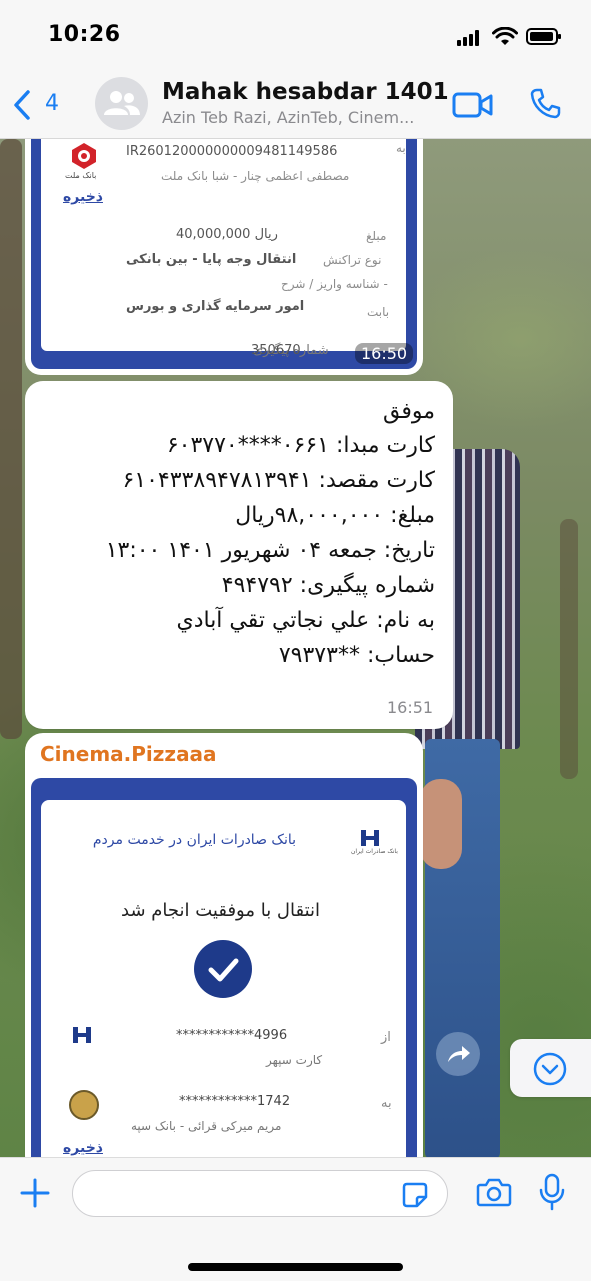 The image size is (591, 1281). What do you see at coordinates (305, 620) in the screenshot?
I see `message-line: به نام: علي نجاتي تقي آبادي` at bounding box center [305, 620].